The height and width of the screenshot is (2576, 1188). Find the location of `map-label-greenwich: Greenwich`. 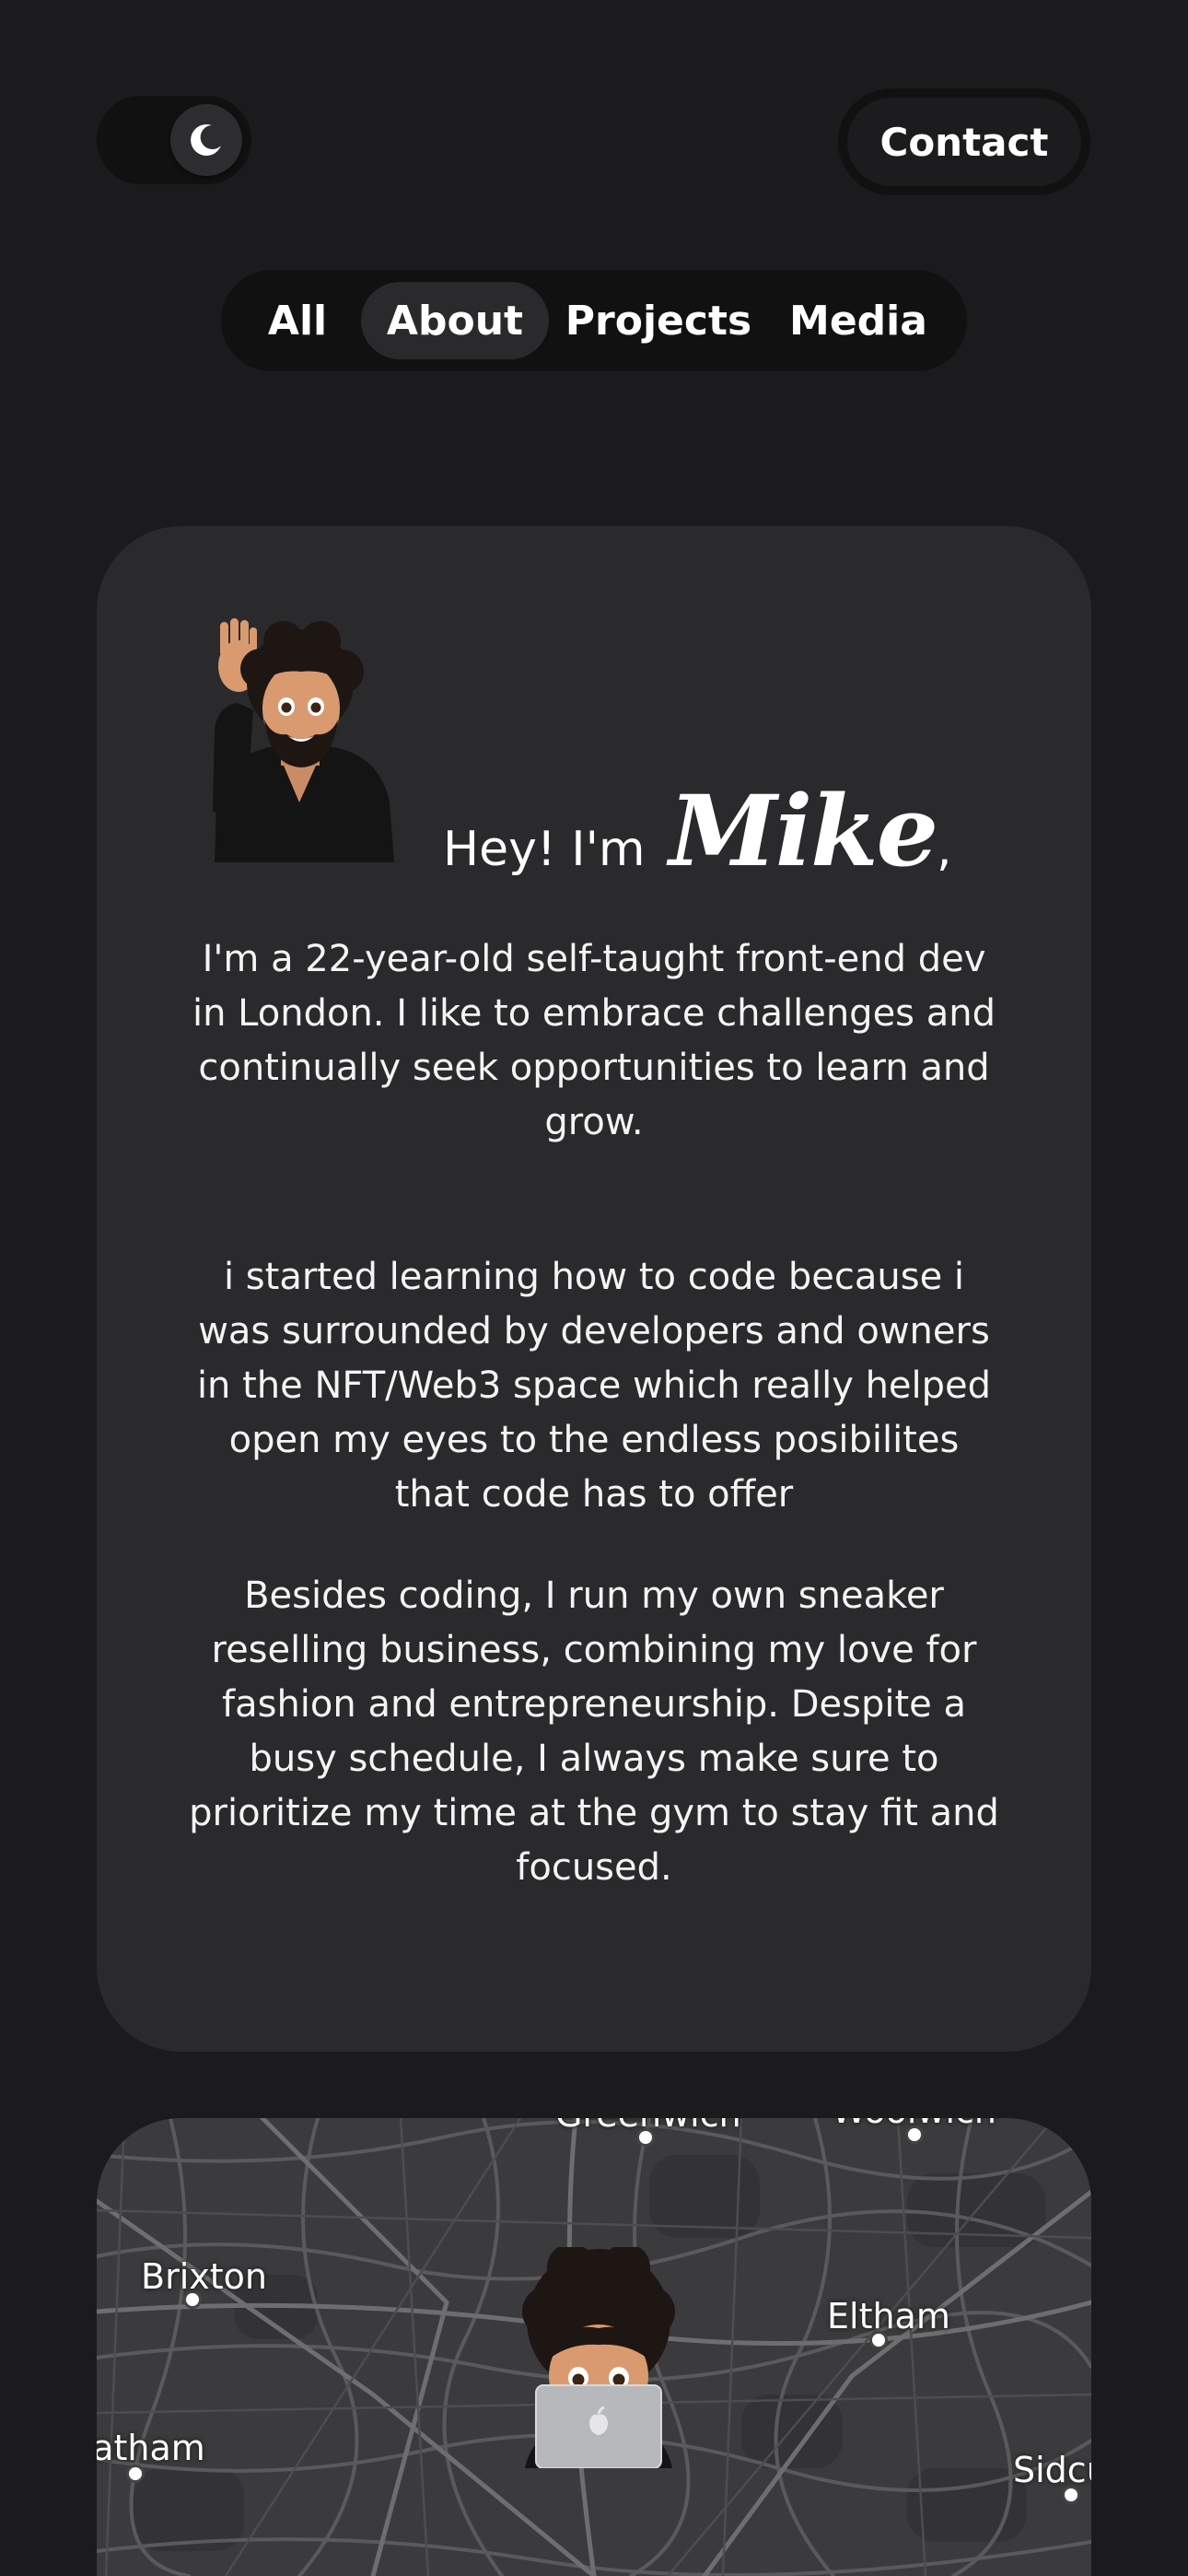

map-label-greenwich: Greenwich is located at coordinates (648, 2126).